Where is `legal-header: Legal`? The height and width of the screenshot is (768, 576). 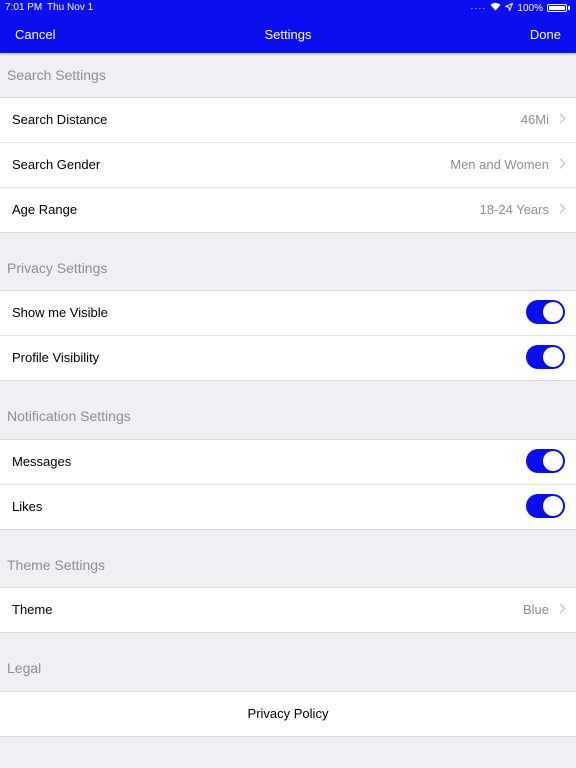
legal-header: Legal is located at coordinates (24, 668).